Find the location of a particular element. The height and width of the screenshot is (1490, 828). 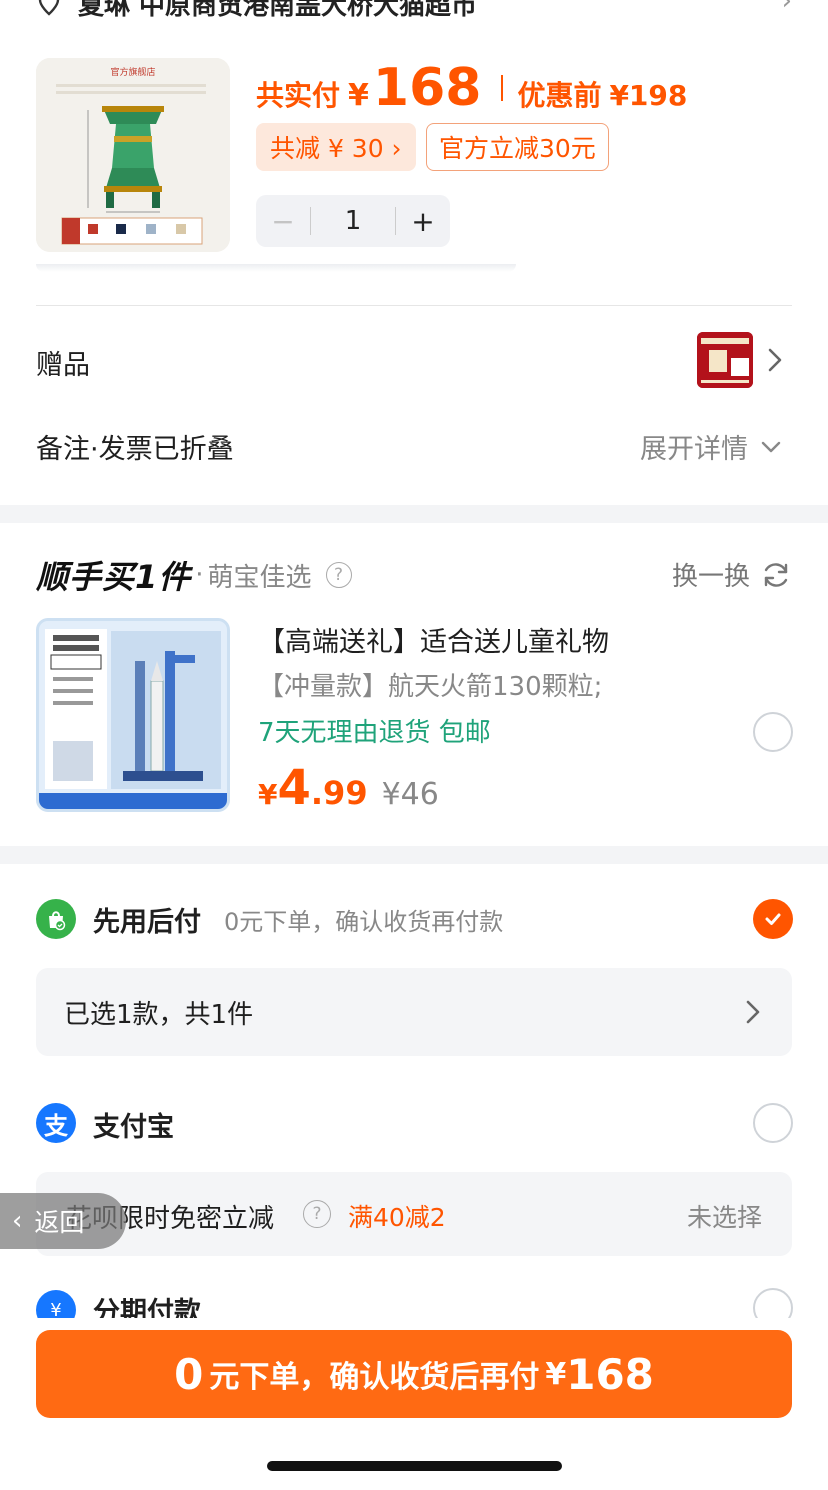

quantity-stepper: − 1 + is located at coordinates (353, 221).